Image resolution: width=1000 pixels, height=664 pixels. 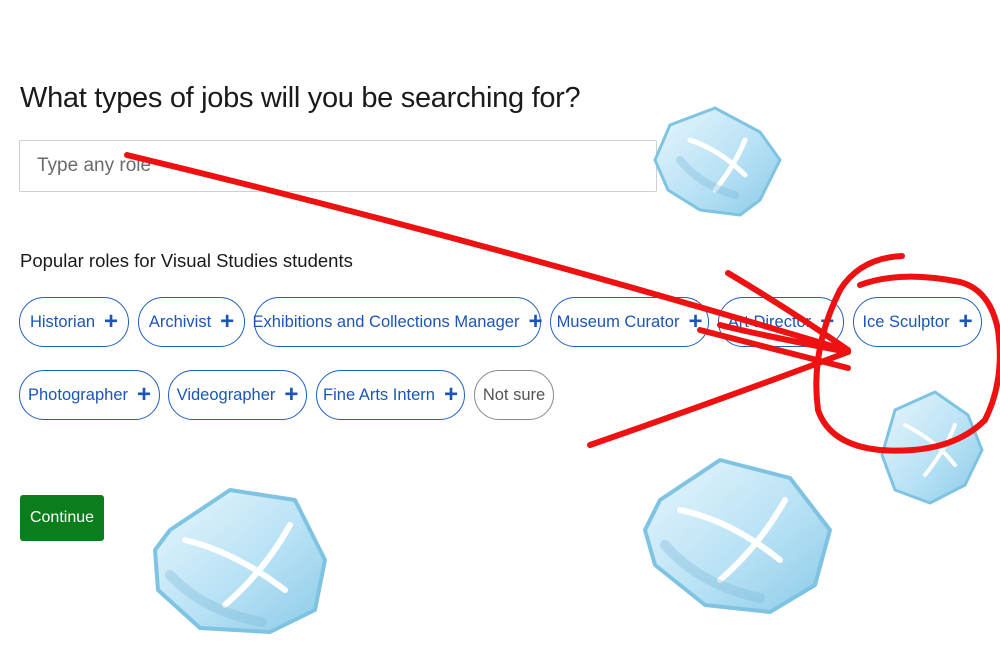 I want to click on role-chip-photographer: Photographer +, so click(x=89, y=395).